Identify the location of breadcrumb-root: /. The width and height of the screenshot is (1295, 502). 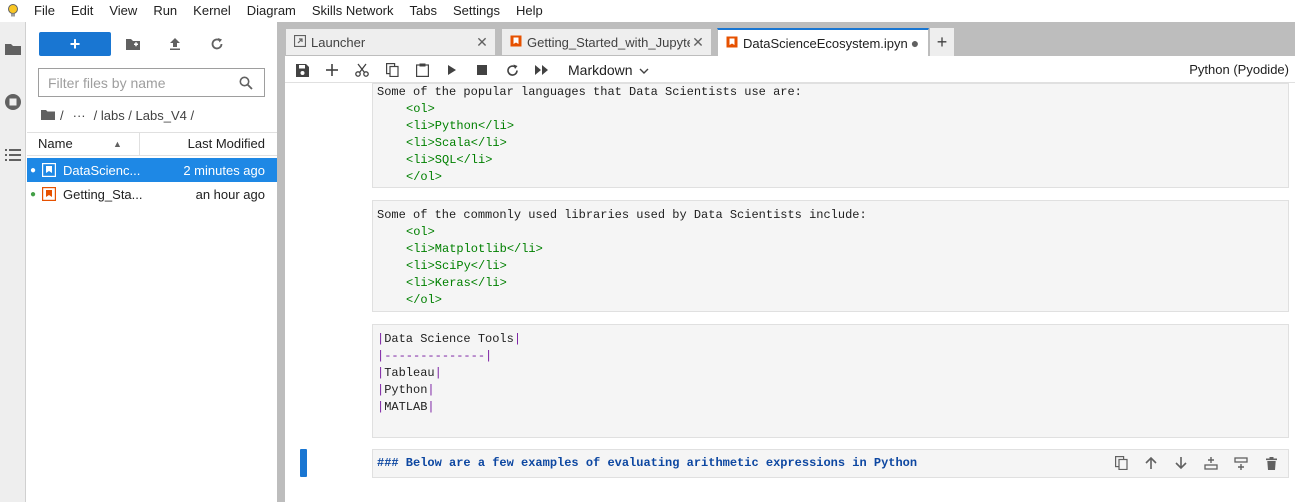
(62, 115).